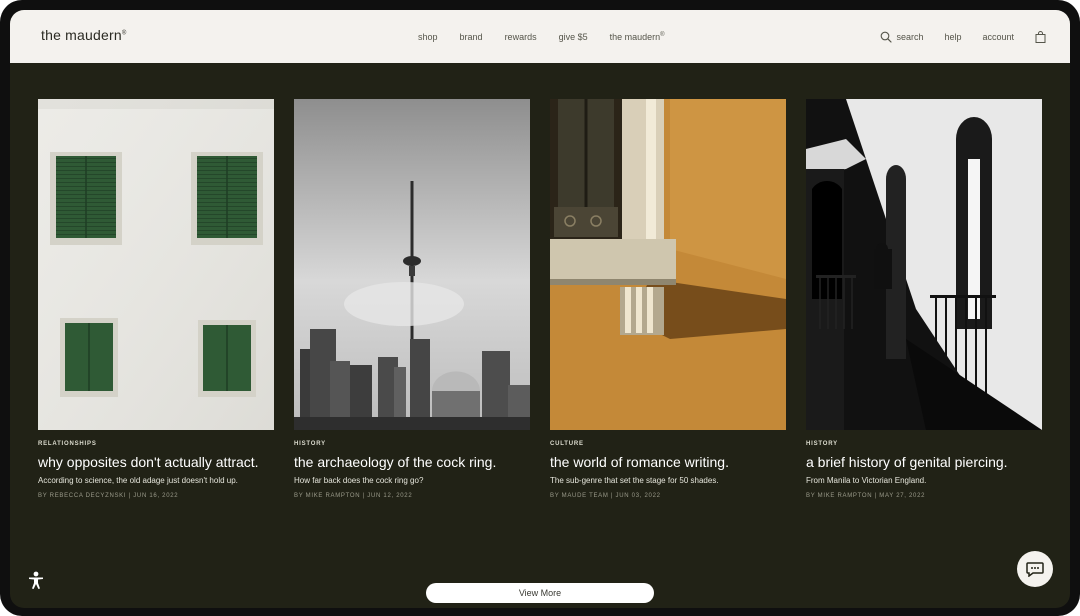 This screenshot has height=616, width=1080. Describe the element at coordinates (866, 496) in the screenshot. I see `article-byline: BY MIKE RAMPTON | MAY 27, 2022` at that location.